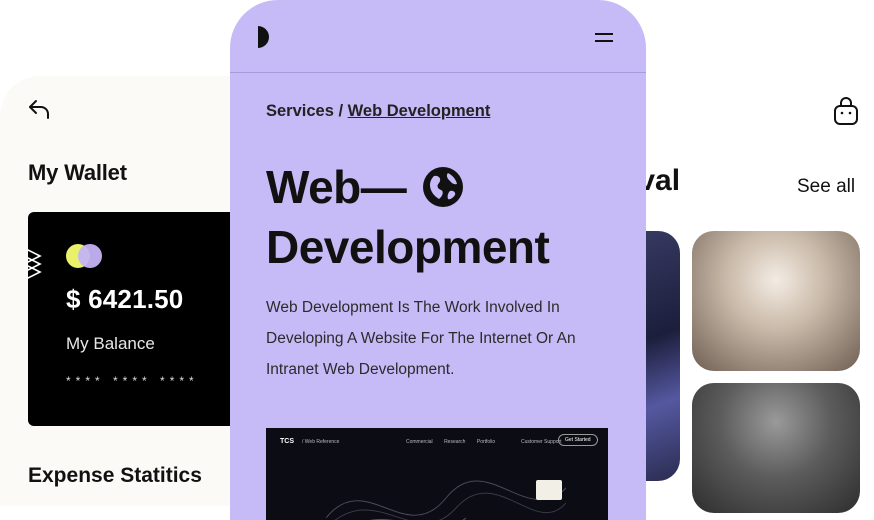 The height and width of the screenshot is (520, 874). What do you see at coordinates (321, 442) in the screenshot?
I see `preview-tag: / Web Reference` at bounding box center [321, 442].